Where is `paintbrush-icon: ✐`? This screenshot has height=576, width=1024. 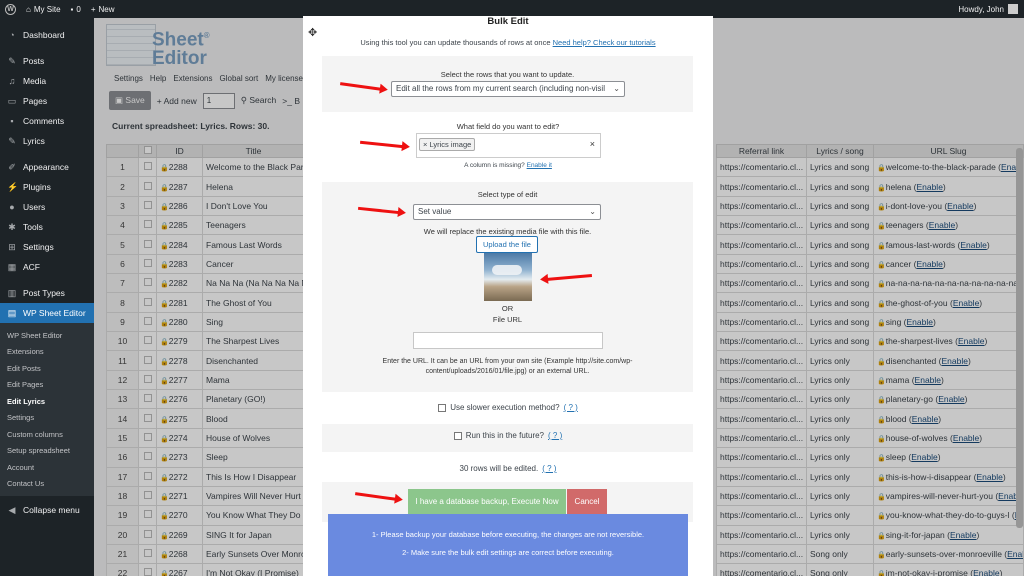 paintbrush-icon: ✐ is located at coordinates (12, 166).